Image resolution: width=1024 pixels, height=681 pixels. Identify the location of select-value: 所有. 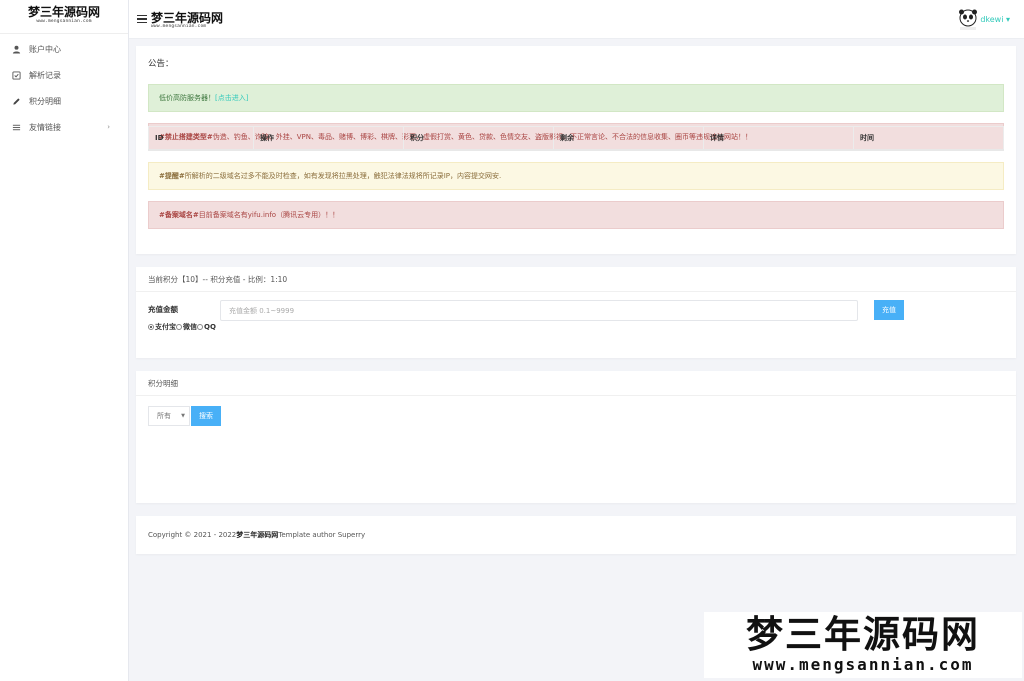
(164, 416).